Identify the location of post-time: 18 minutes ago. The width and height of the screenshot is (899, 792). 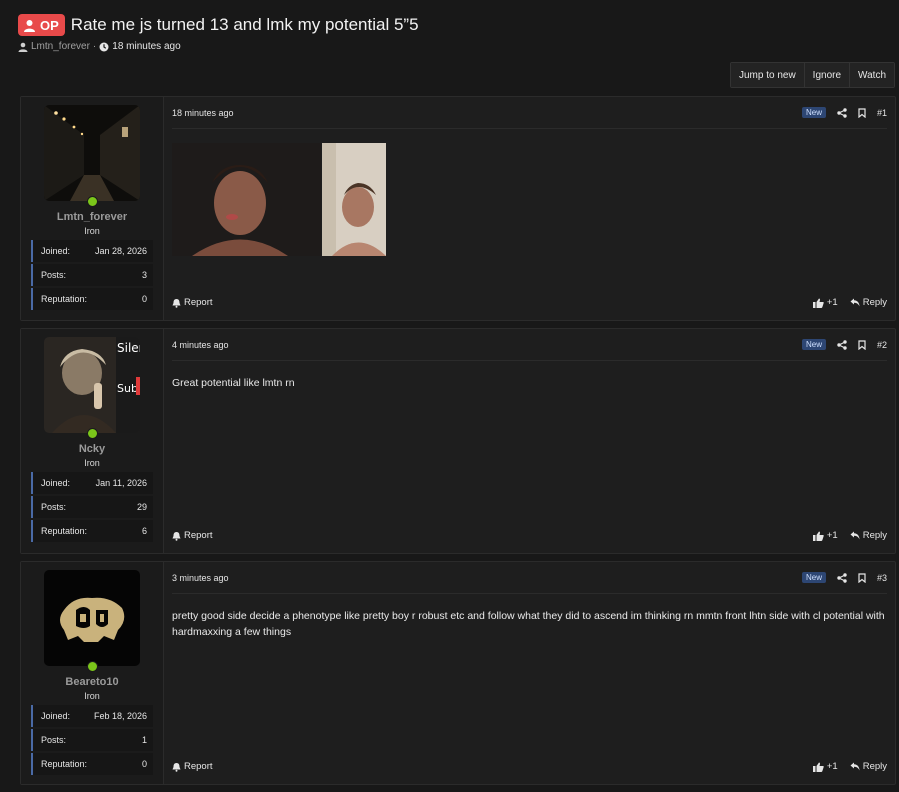
(203, 113).